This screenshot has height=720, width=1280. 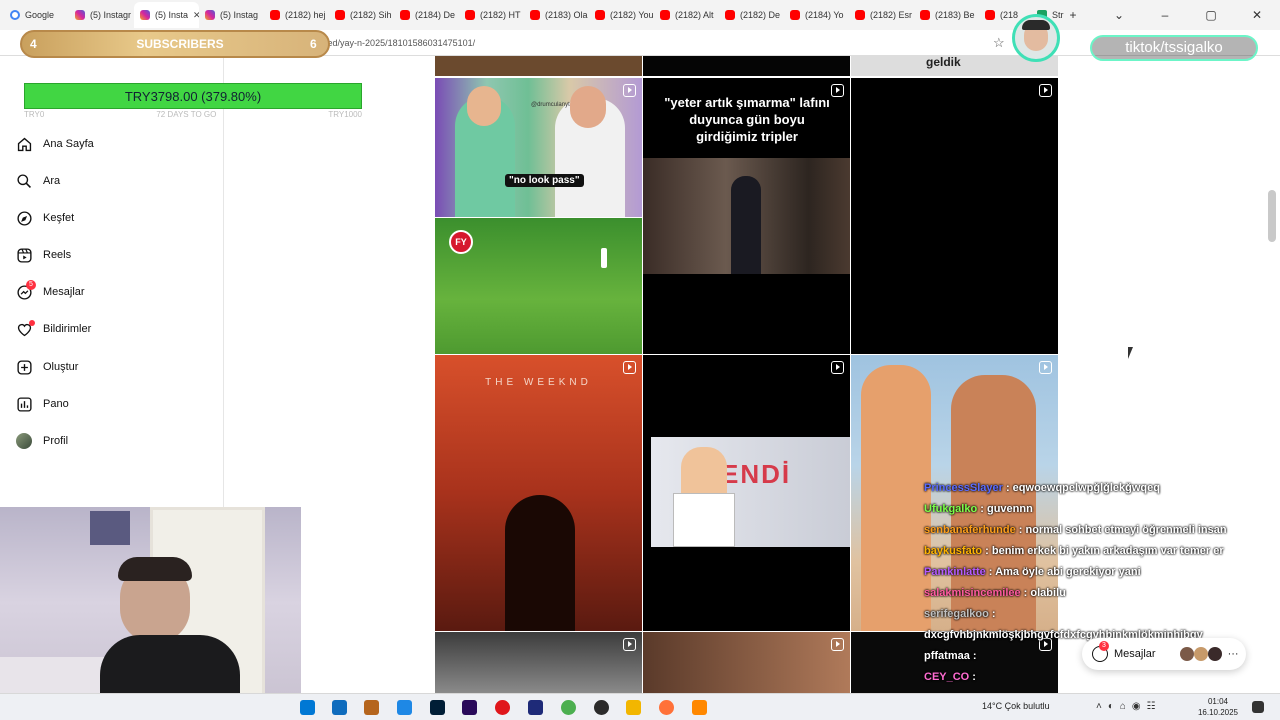 What do you see at coordinates (80, 15) in the screenshot?
I see `instagram-icon` at bounding box center [80, 15].